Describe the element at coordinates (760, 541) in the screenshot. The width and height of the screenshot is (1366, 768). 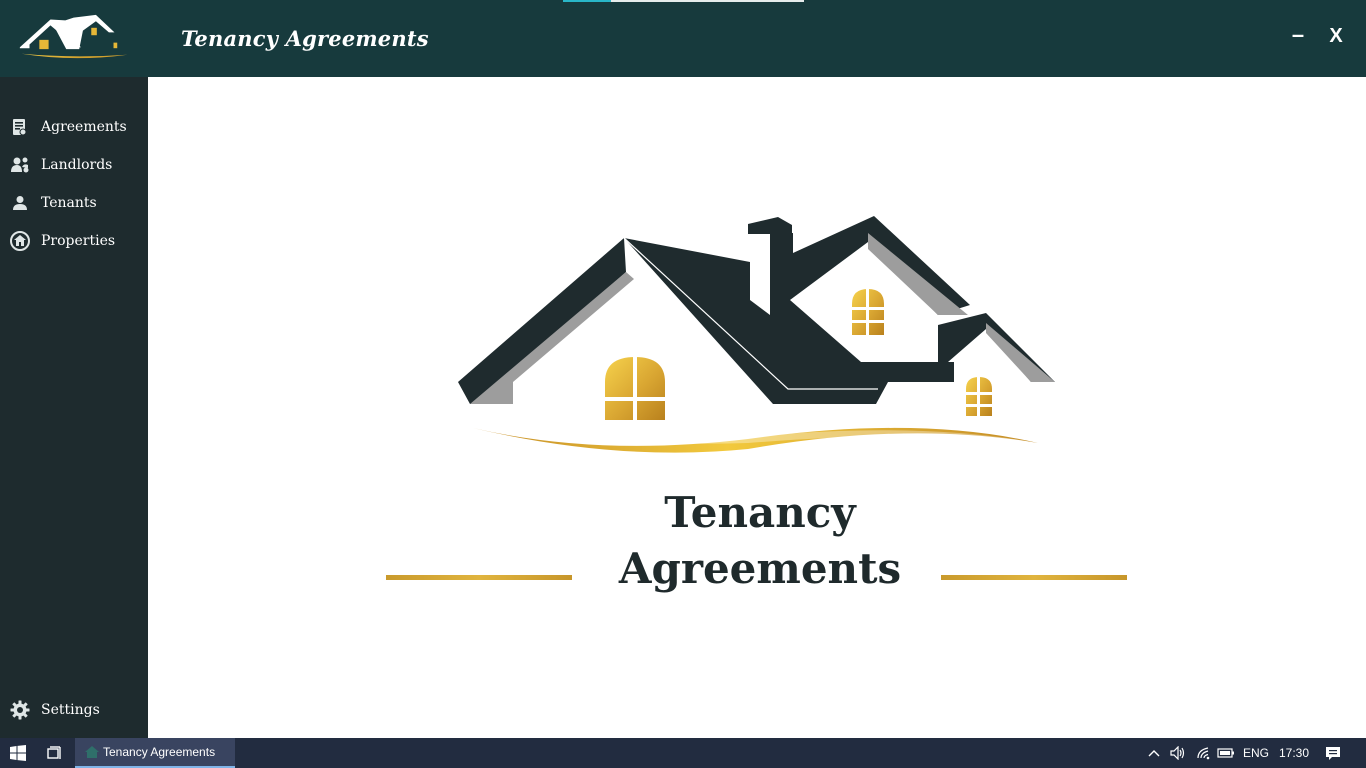
I see `hero-title: Tenancy Agreements` at that location.